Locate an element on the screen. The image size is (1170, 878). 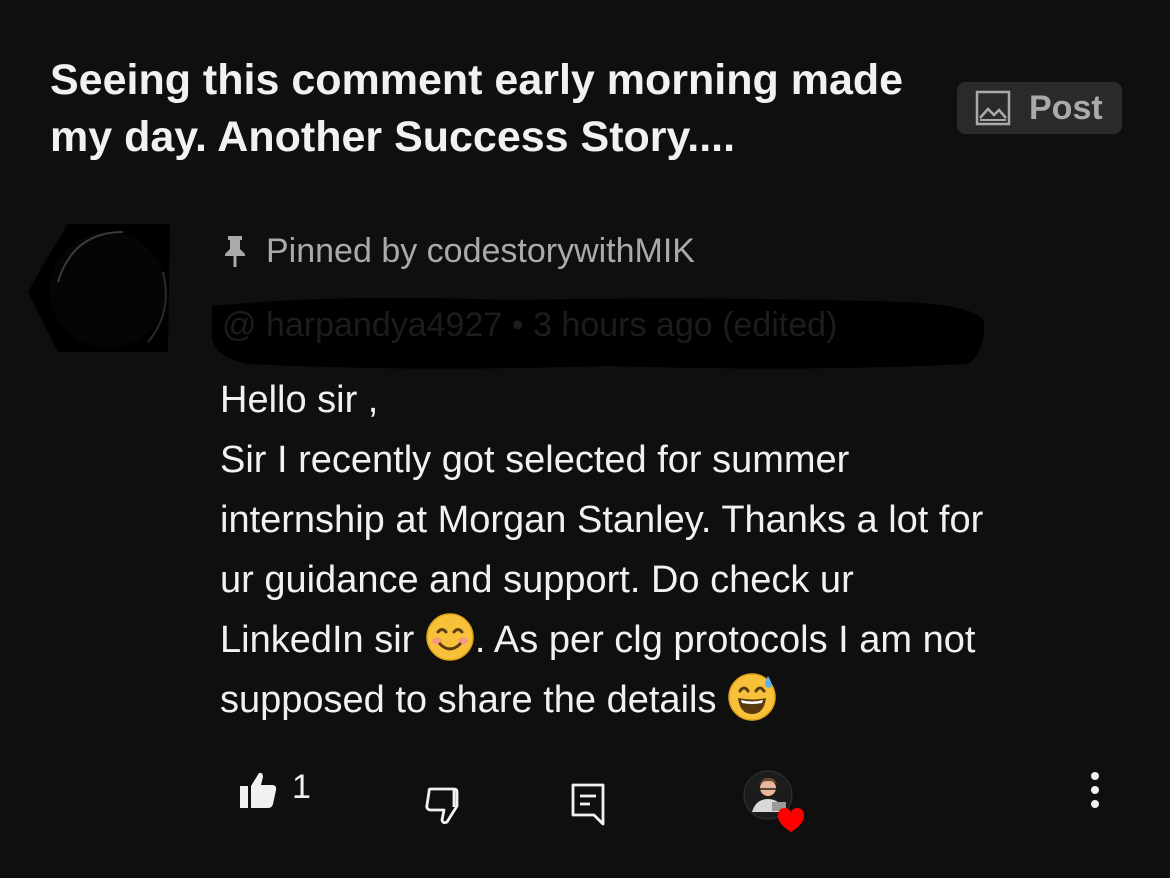
reply-icon is located at coordinates (588, 804).